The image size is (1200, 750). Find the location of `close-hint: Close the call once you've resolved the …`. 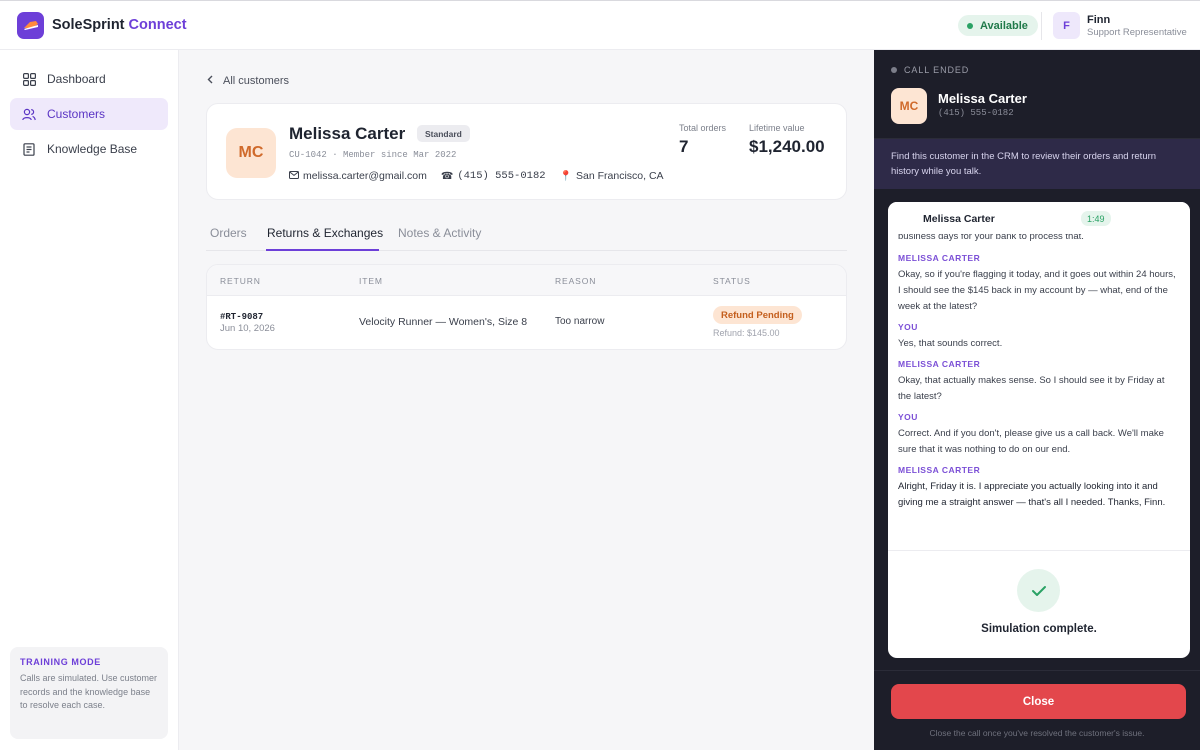

close-hint: Close the call once you've resolved the … is located at coordinates (1037, 733).